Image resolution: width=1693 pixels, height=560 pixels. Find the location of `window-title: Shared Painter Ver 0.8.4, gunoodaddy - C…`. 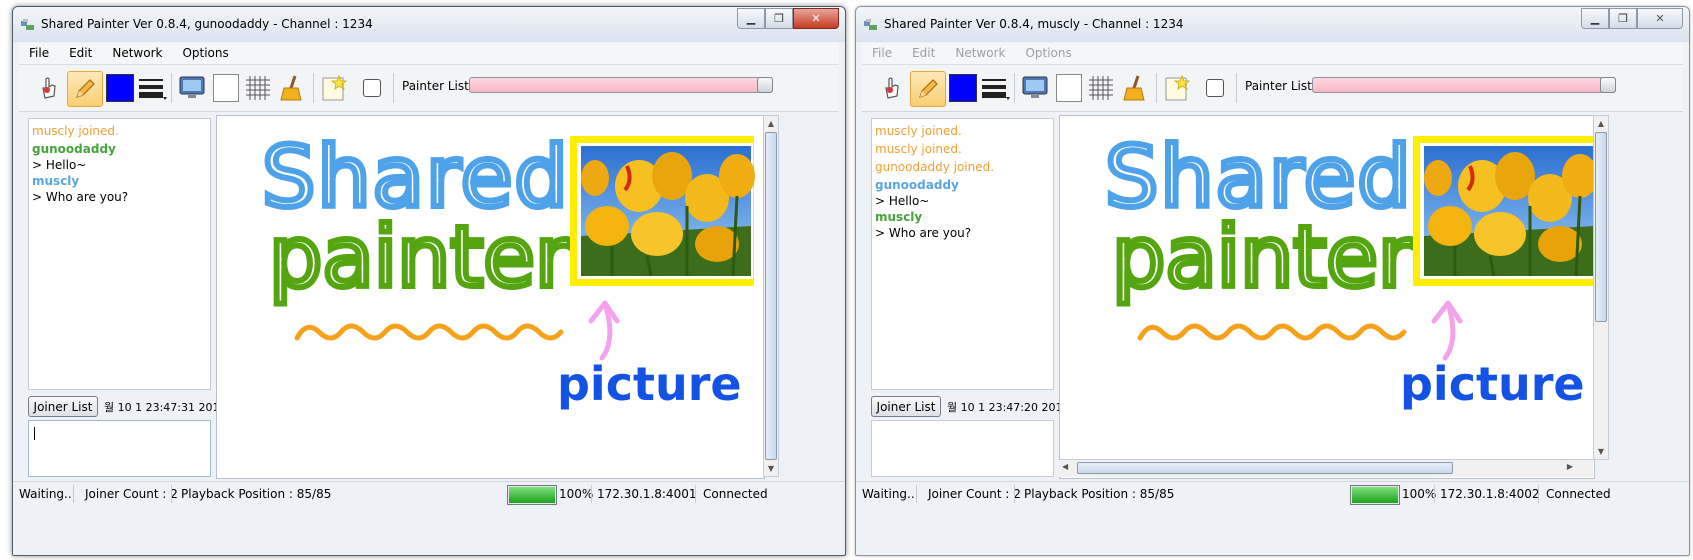

window-title: Shared Painter Ver 0.8.4, gunoodaddy - C… is located at coordinates (207, 24).